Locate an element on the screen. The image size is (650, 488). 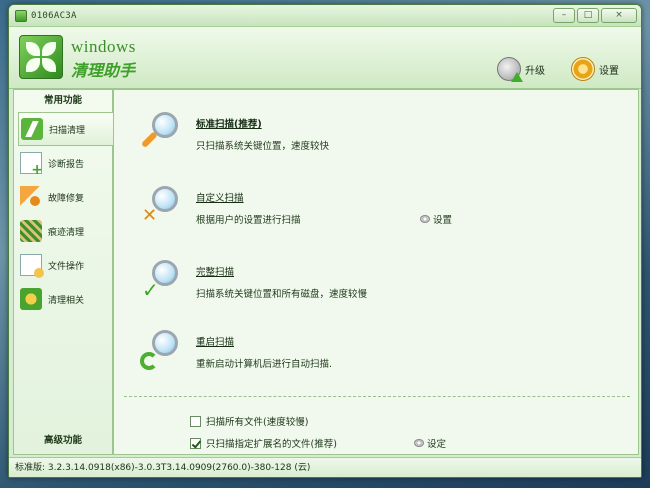
upgrade-label: 升级 is located at coordinates (535, 71).